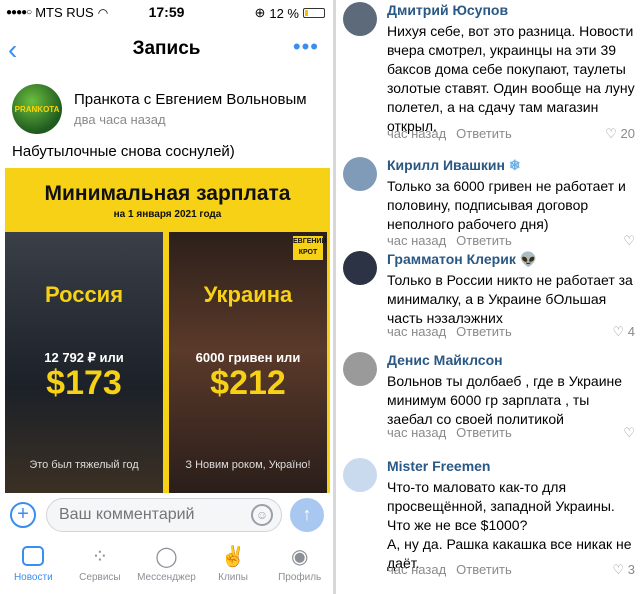 This screenshot has height=594, width=640. I want to click on like-button: ♡ 3, so click(623, 570).